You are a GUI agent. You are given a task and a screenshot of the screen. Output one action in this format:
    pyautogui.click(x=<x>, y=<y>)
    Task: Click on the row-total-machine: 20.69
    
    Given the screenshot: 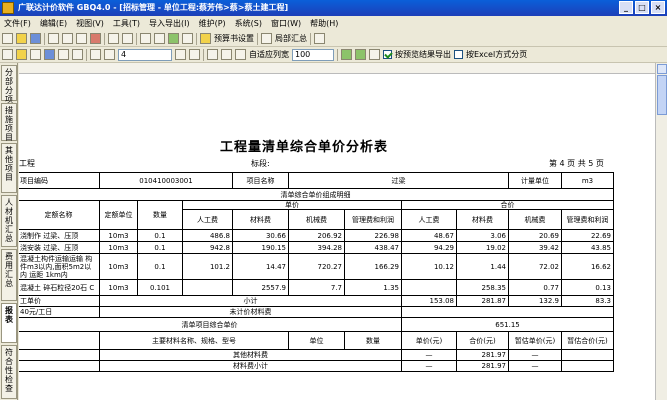 What is the action you would take?
    pyautogui.click(x=535, y=235)
    